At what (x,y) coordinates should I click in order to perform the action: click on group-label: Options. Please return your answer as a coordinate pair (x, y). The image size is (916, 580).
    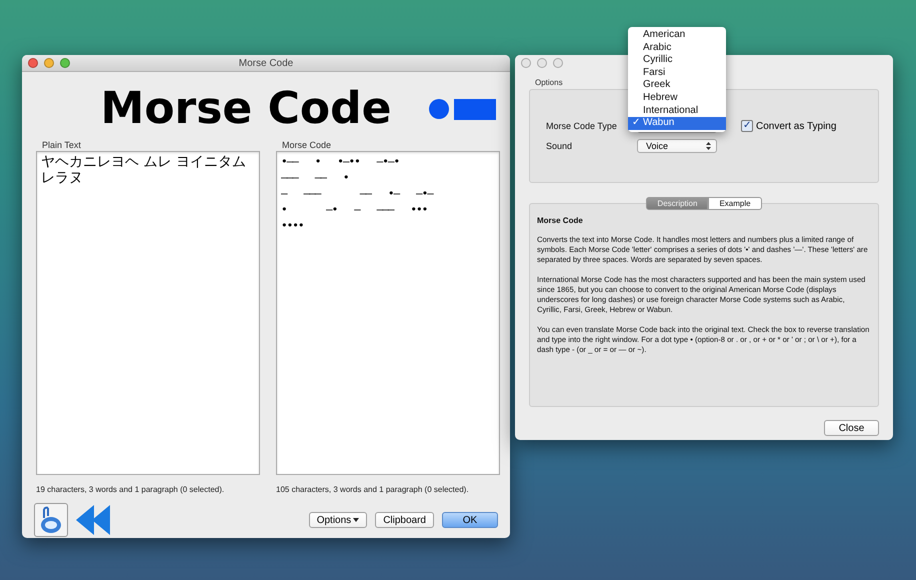
    Looking at the image, I should click on (549, 82).